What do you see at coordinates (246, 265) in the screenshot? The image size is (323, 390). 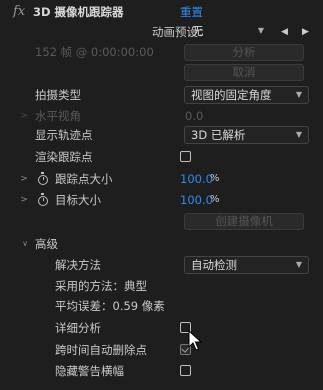 I see `solve-method-dropdown: 自动检测 ▼` at bounding box center [246, 265].